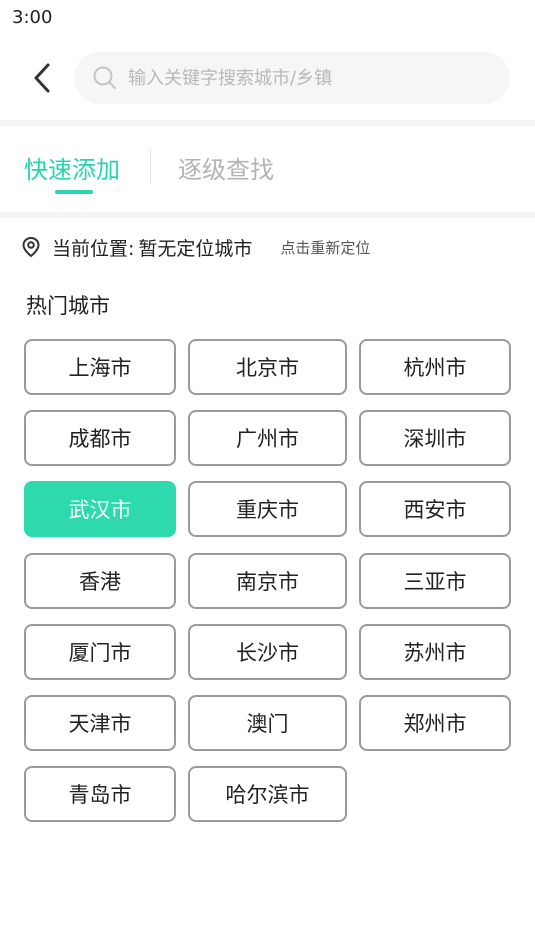 This screenshot has width=535, height=951. I want to click on city-button: 香港, so click(100, 581).